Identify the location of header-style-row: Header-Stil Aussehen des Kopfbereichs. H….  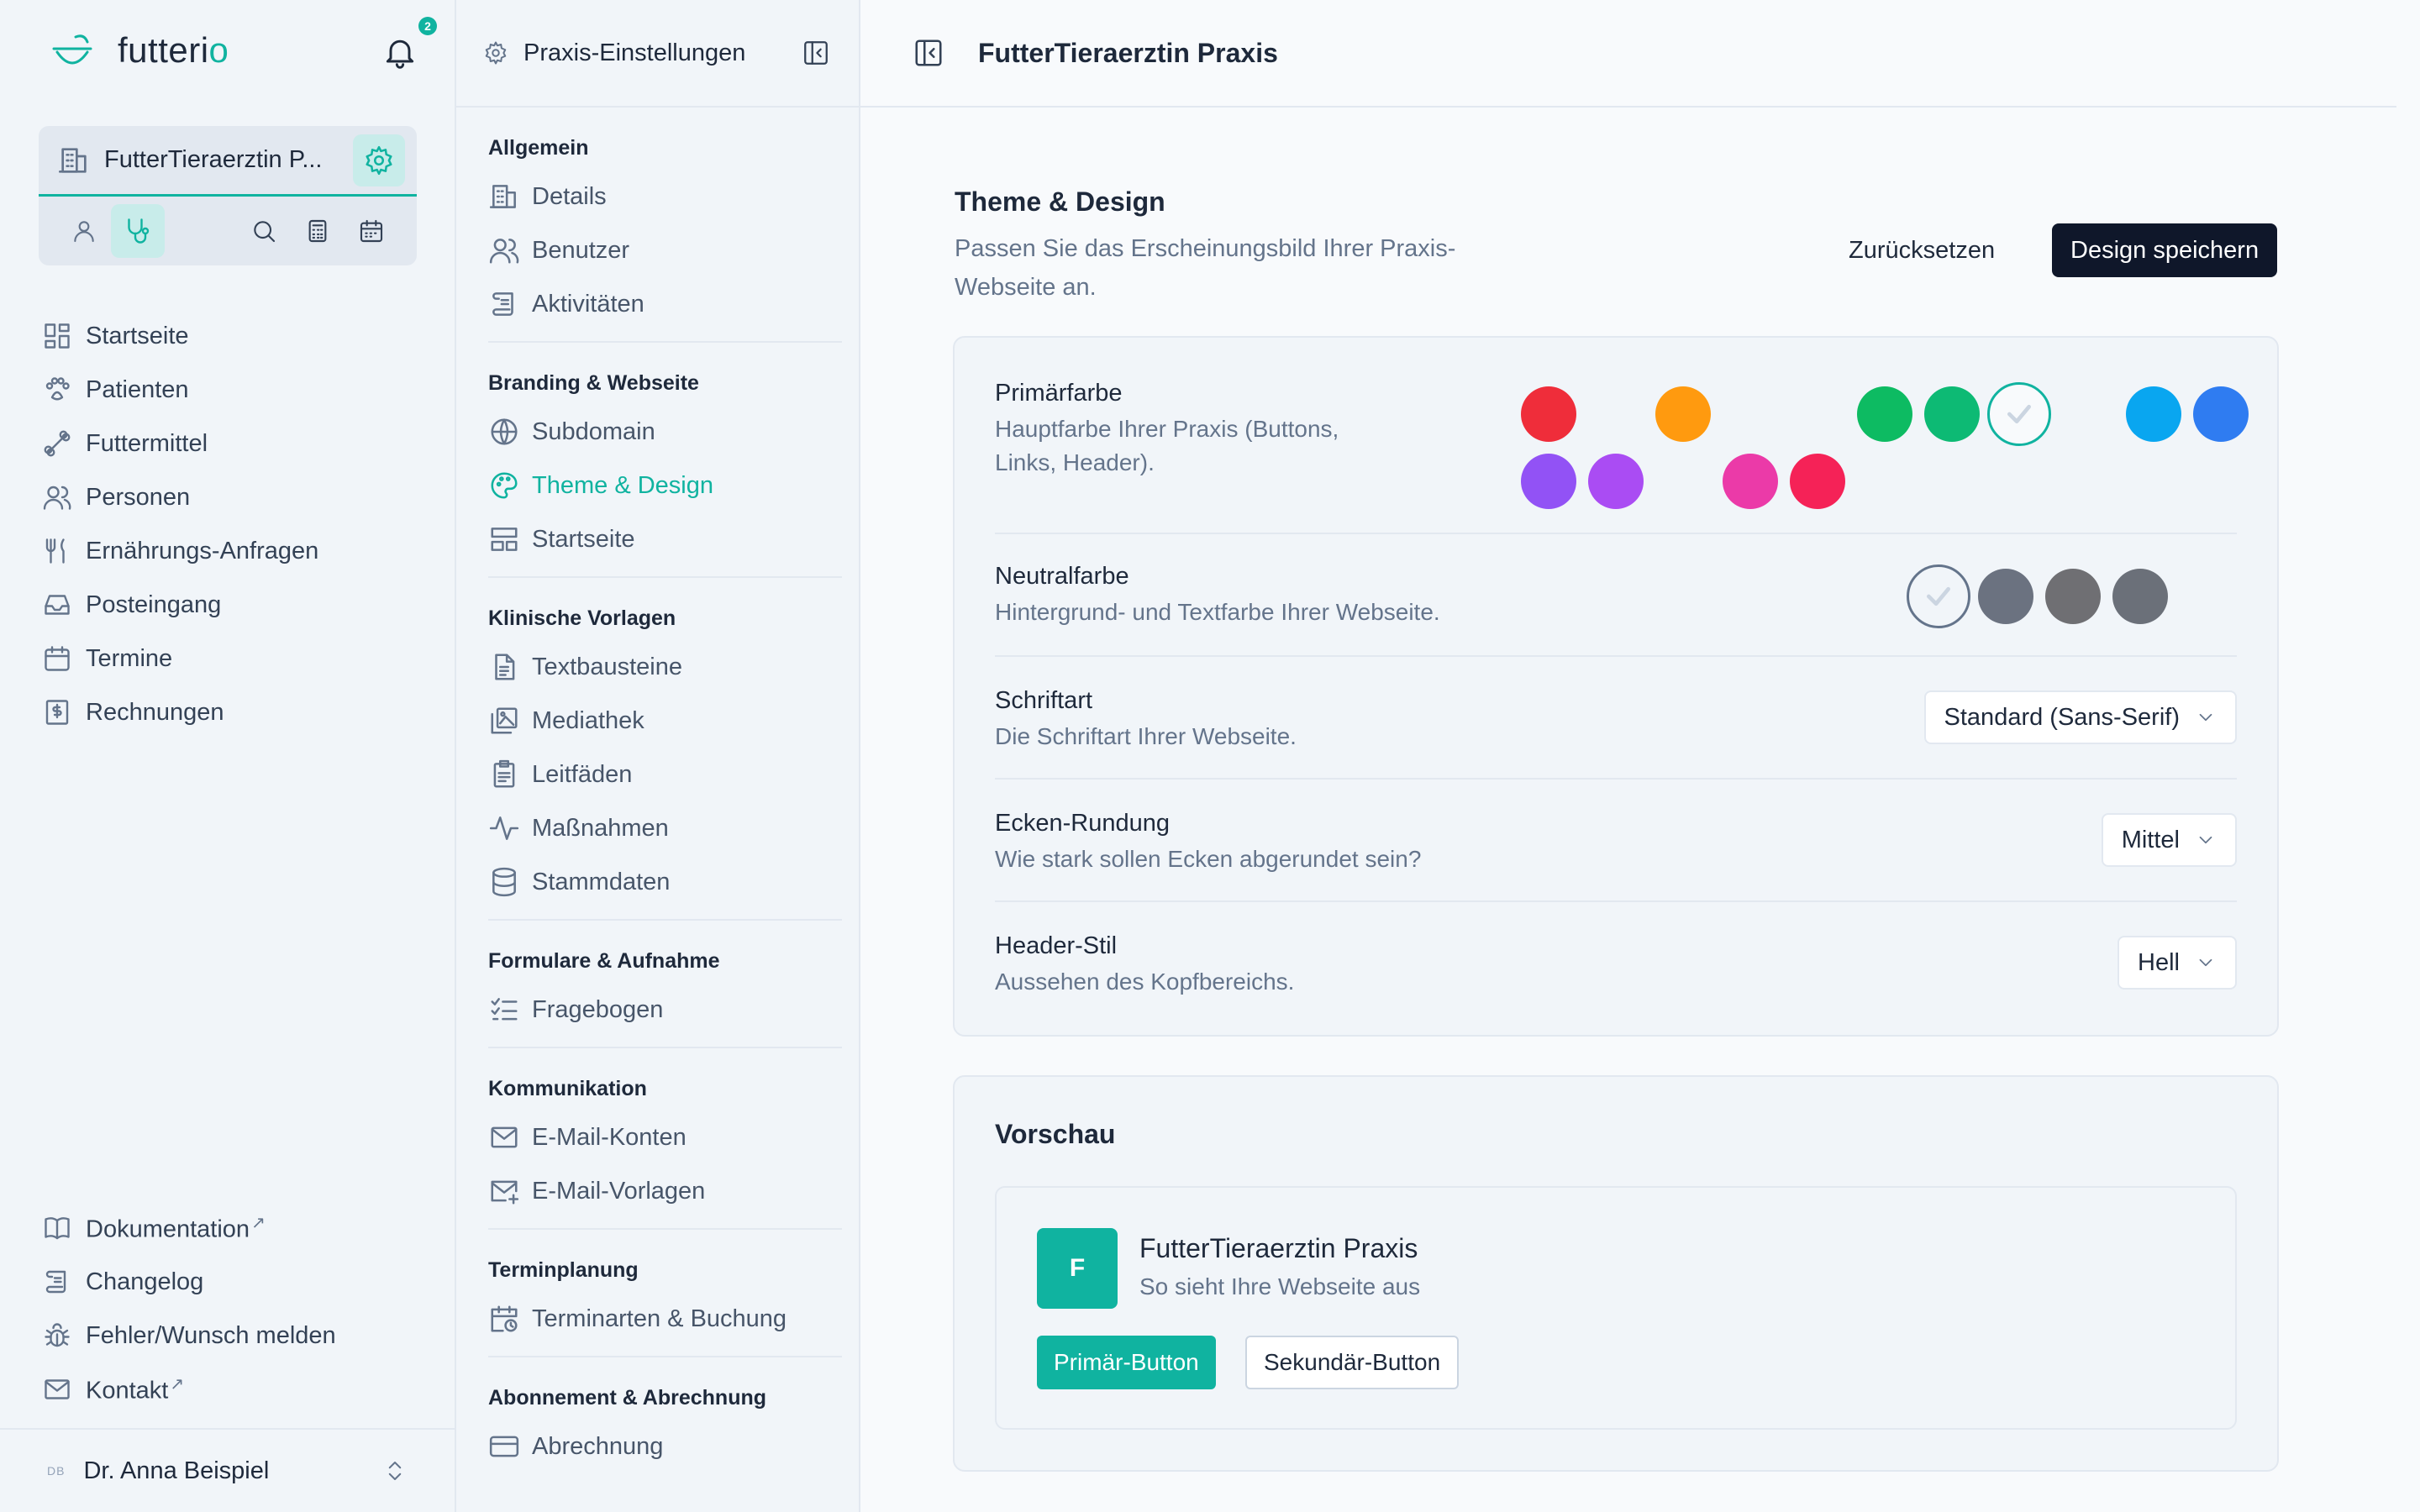
(1616, 963).